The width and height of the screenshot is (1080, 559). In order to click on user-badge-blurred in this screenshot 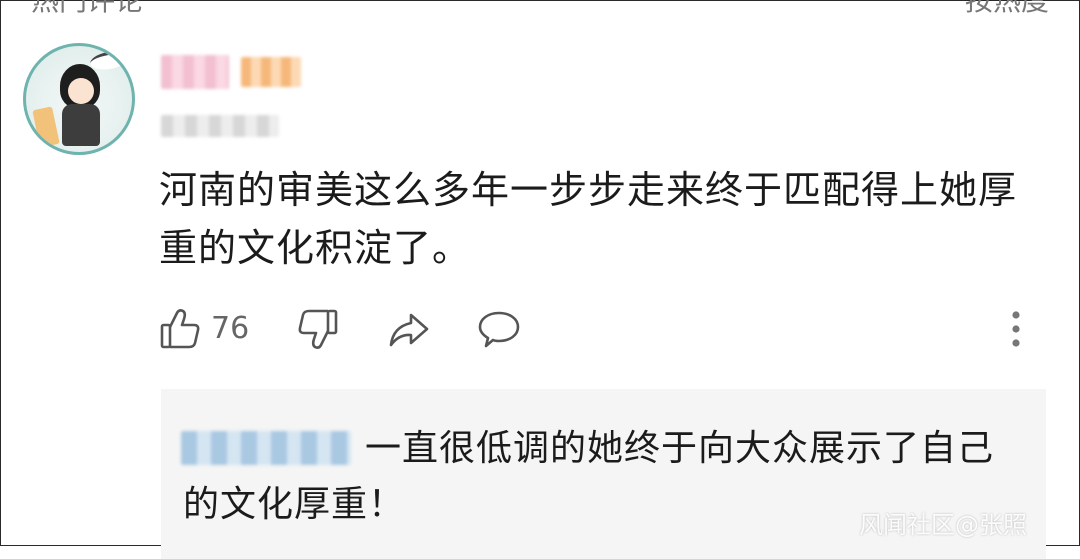, I will do `click(271, 72)`.